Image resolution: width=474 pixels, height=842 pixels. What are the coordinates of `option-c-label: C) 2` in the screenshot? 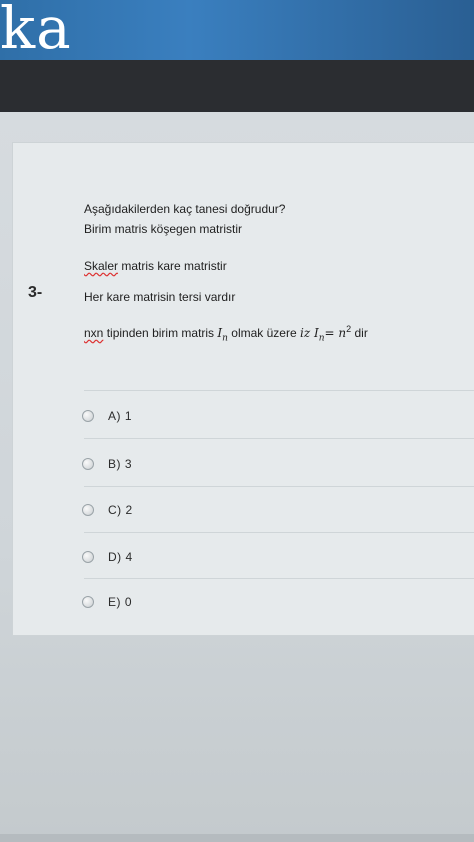 It's located at (120, 510).